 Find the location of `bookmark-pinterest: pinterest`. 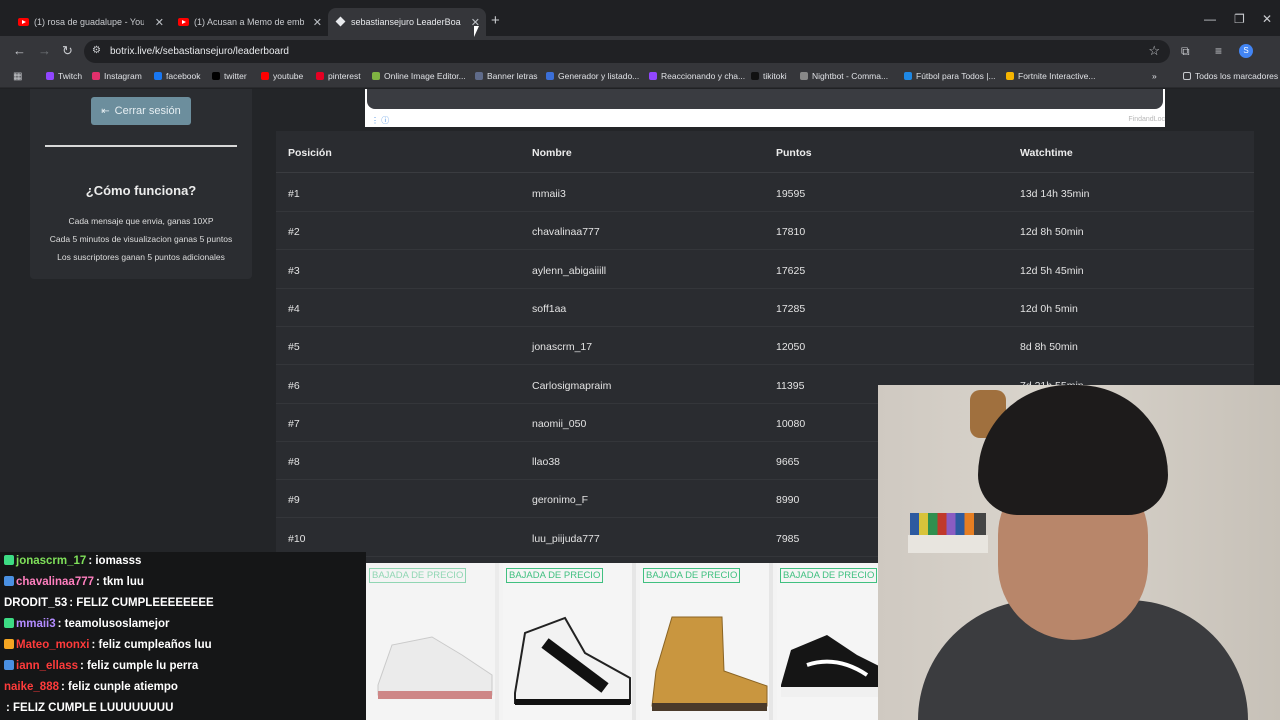

bookmark-pinterest: pinterest is located at coordinates (338, 76).